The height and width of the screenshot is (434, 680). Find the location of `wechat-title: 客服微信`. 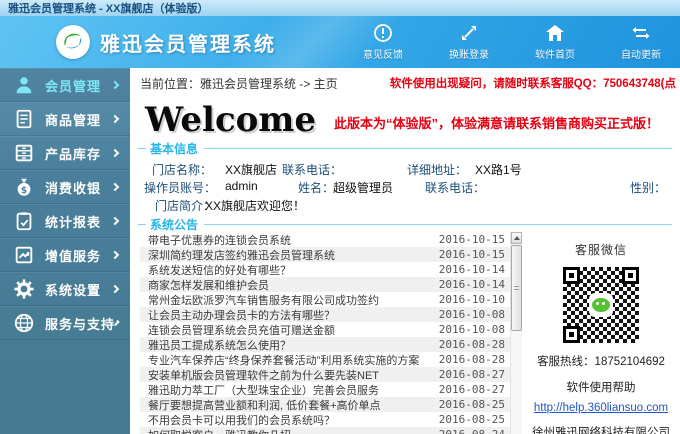

wechat-title: 客服微信 is located at coordinates (600, 250).